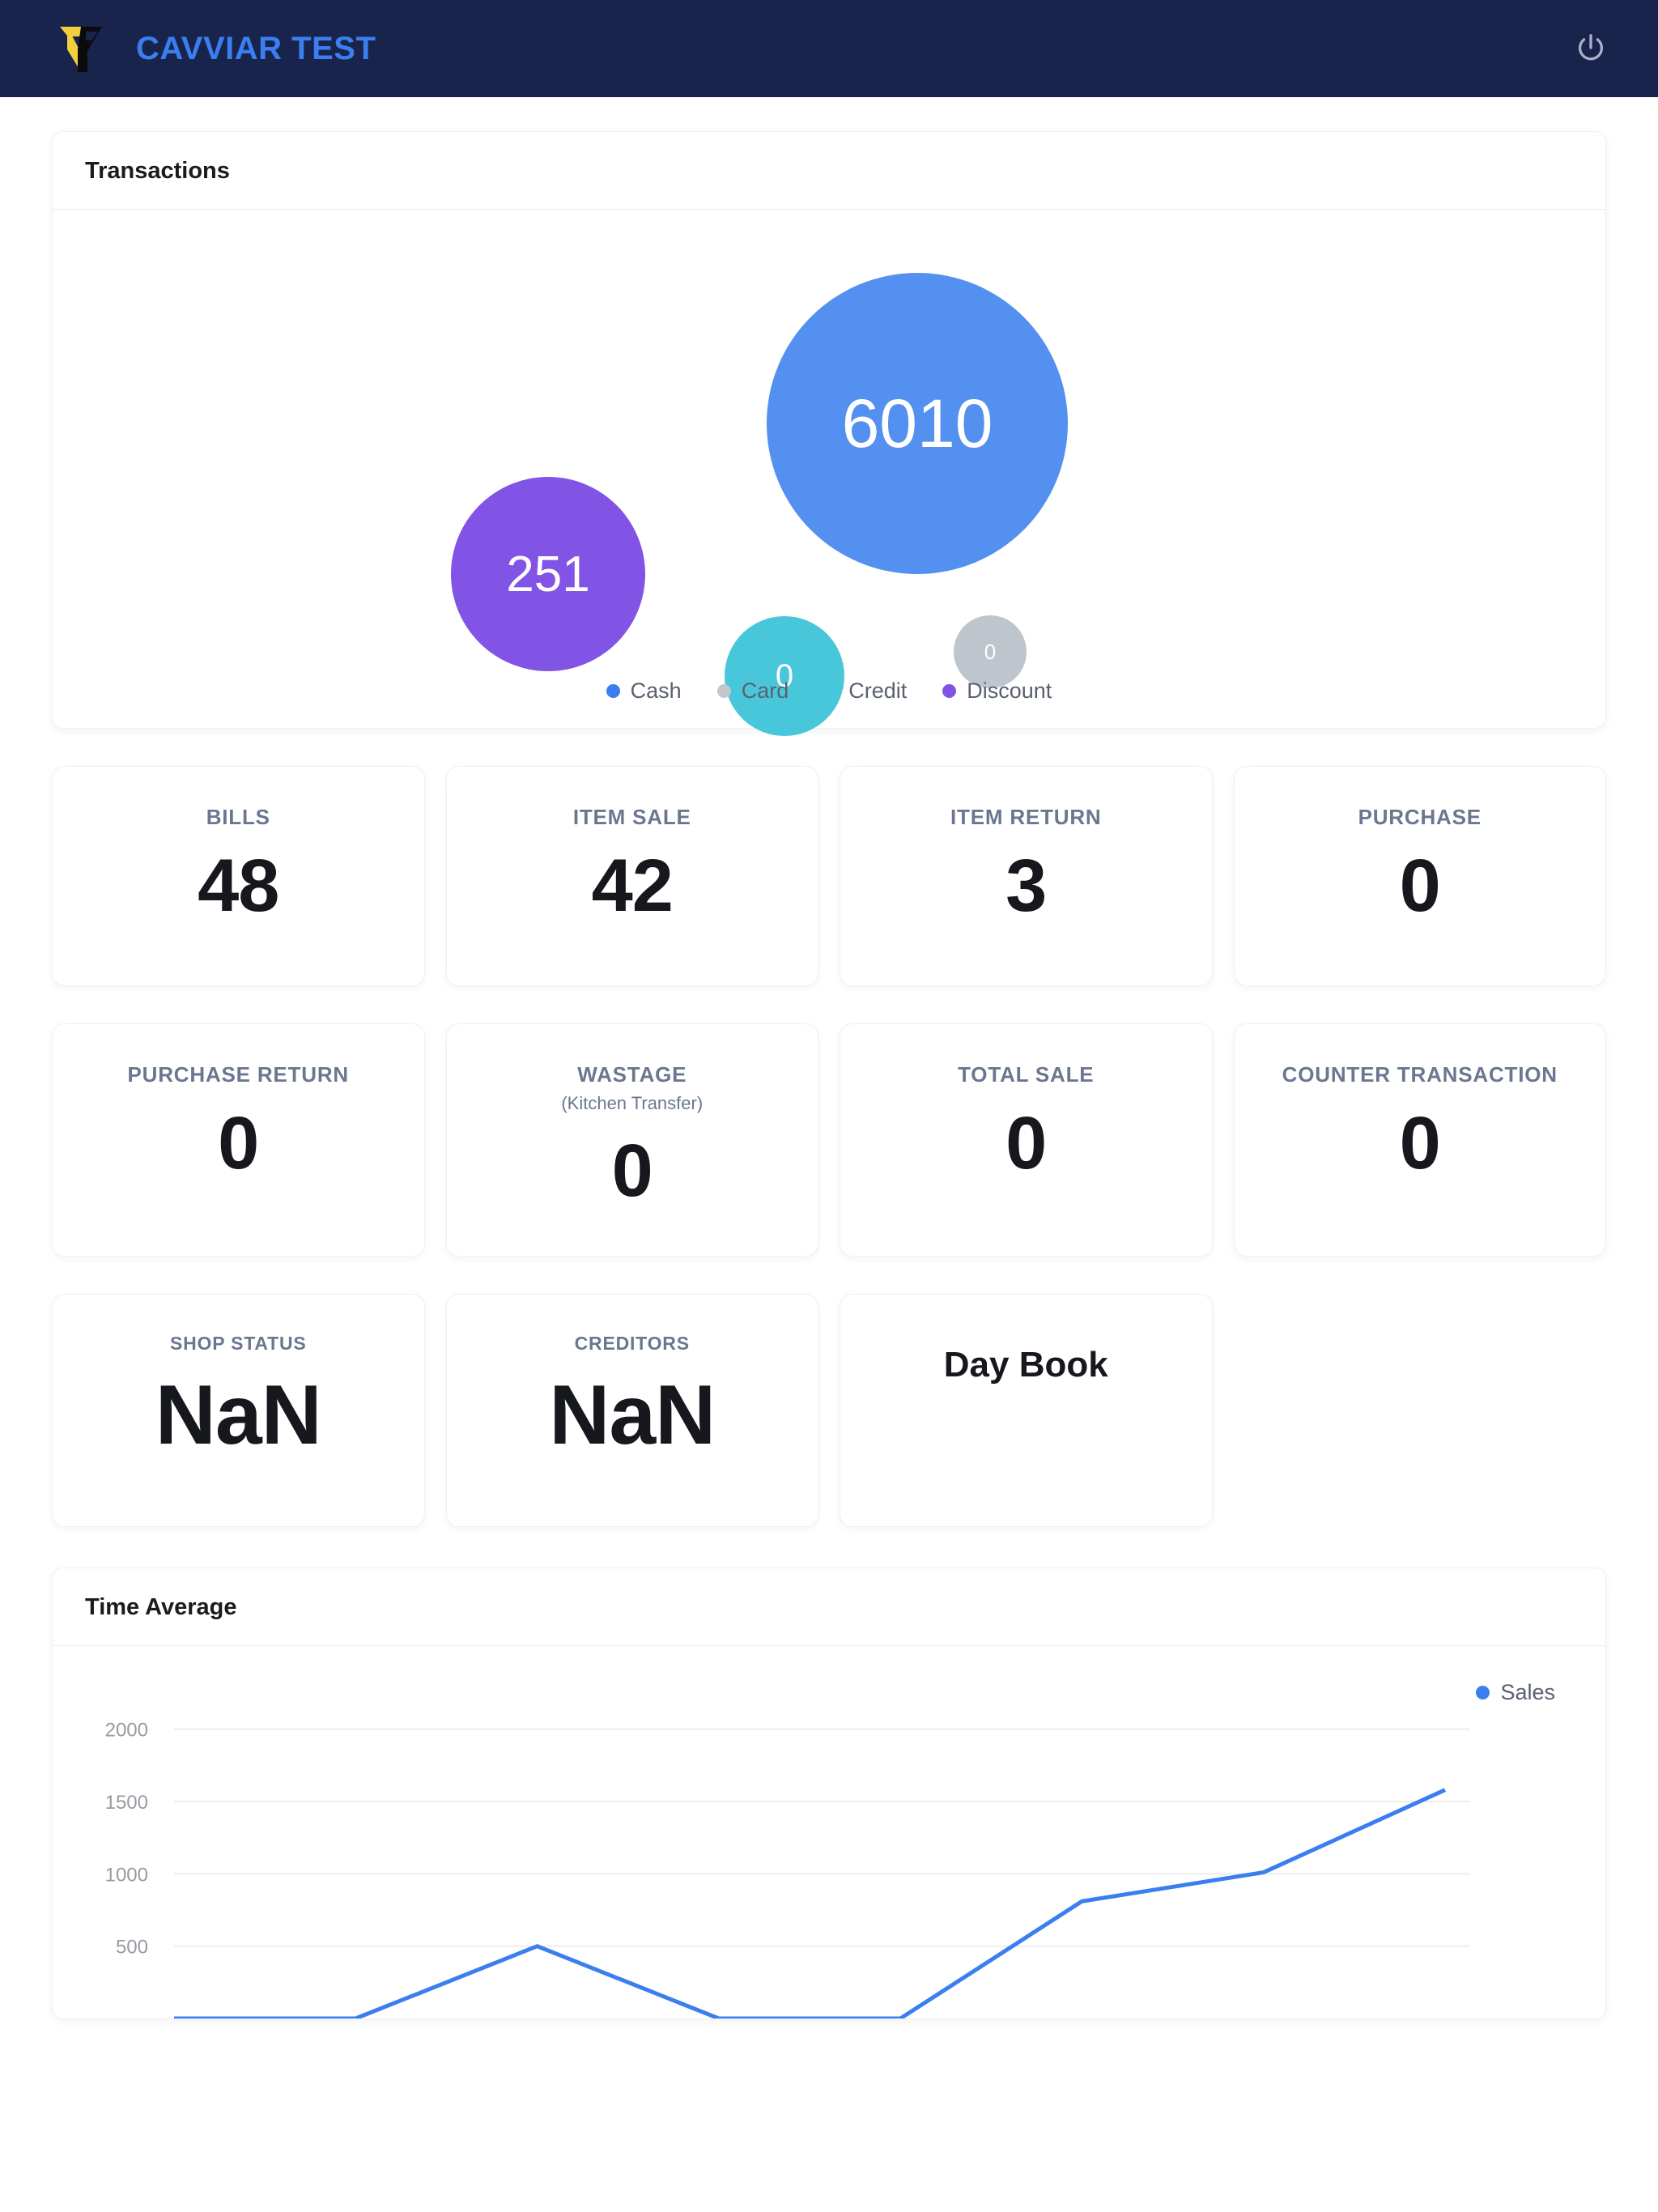  Describe the element at coordinates (238, 817) in the screenshot. I see `stat-card-label: BILLS` at that location.